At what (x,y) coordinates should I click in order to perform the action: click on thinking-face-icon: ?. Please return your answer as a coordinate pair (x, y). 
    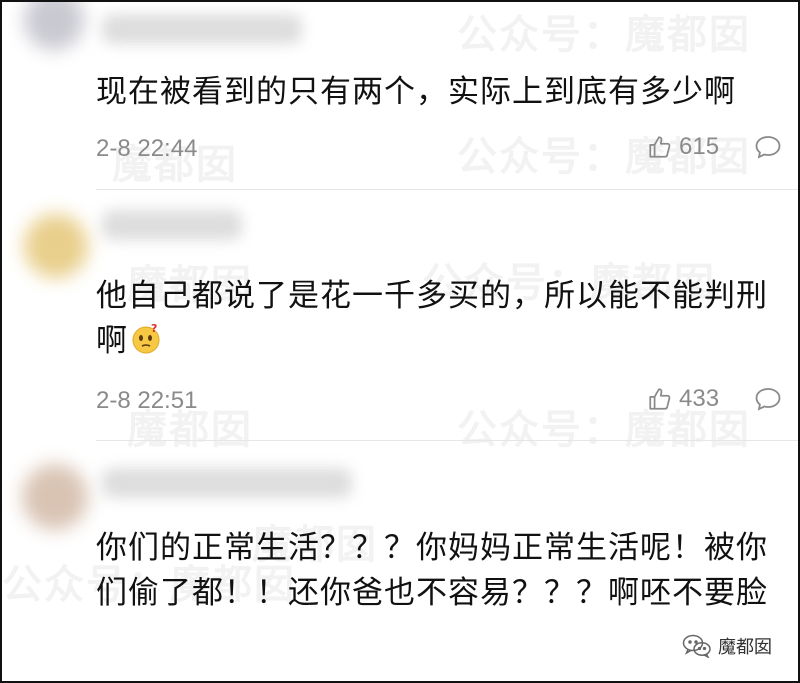
    Looking at the image, I should click on (146, 345).